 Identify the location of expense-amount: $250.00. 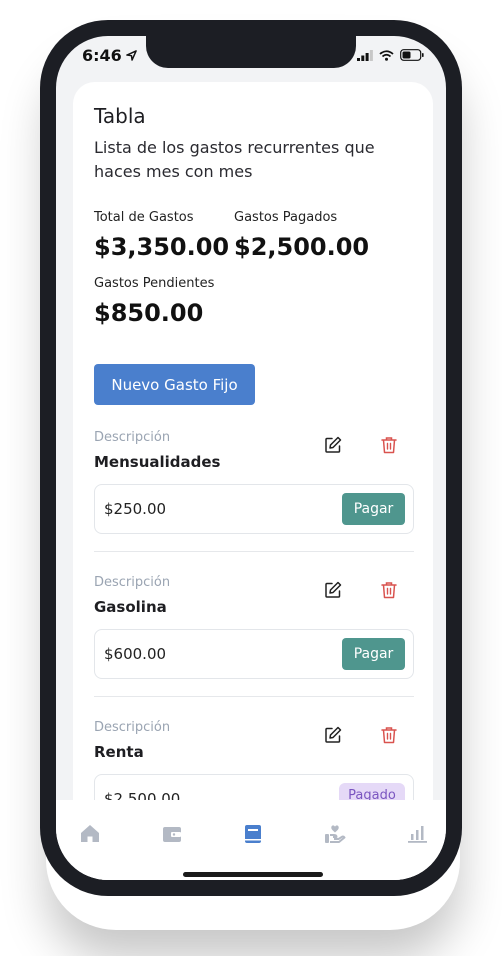
(135, 509).